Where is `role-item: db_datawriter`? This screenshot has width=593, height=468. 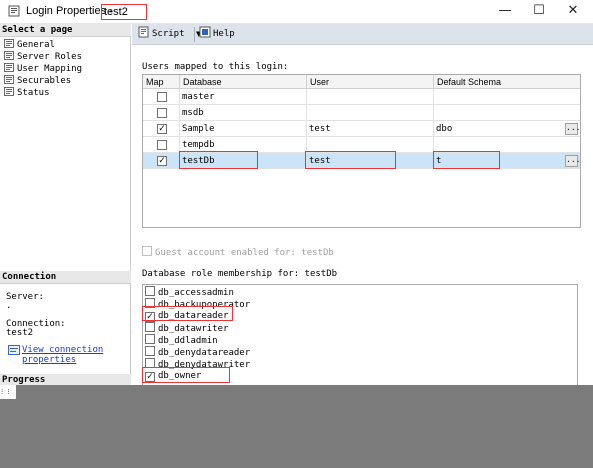
role-item: db_datawriter is located at coordinates (186, 328).